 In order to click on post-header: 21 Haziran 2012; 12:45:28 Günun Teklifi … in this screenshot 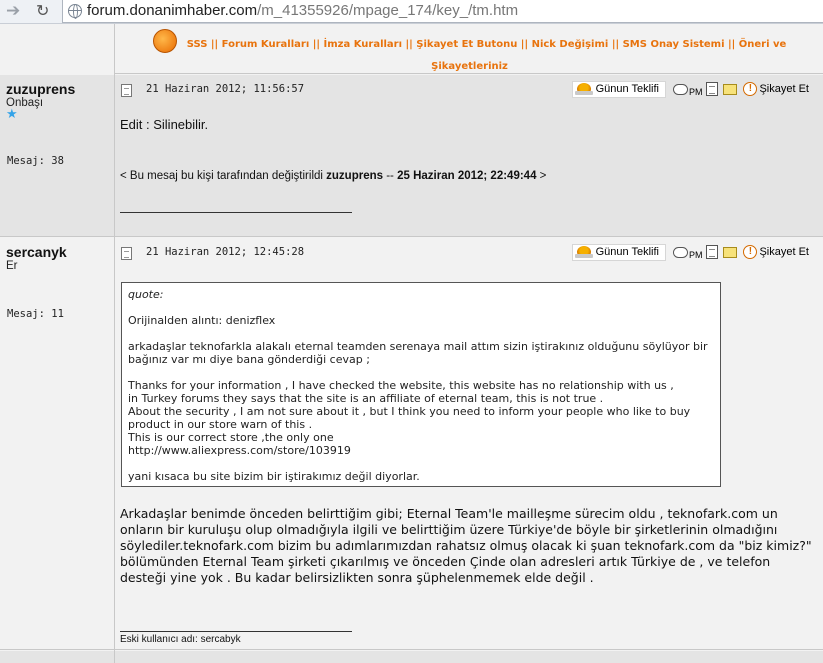, I will do `click(469, 252)`.